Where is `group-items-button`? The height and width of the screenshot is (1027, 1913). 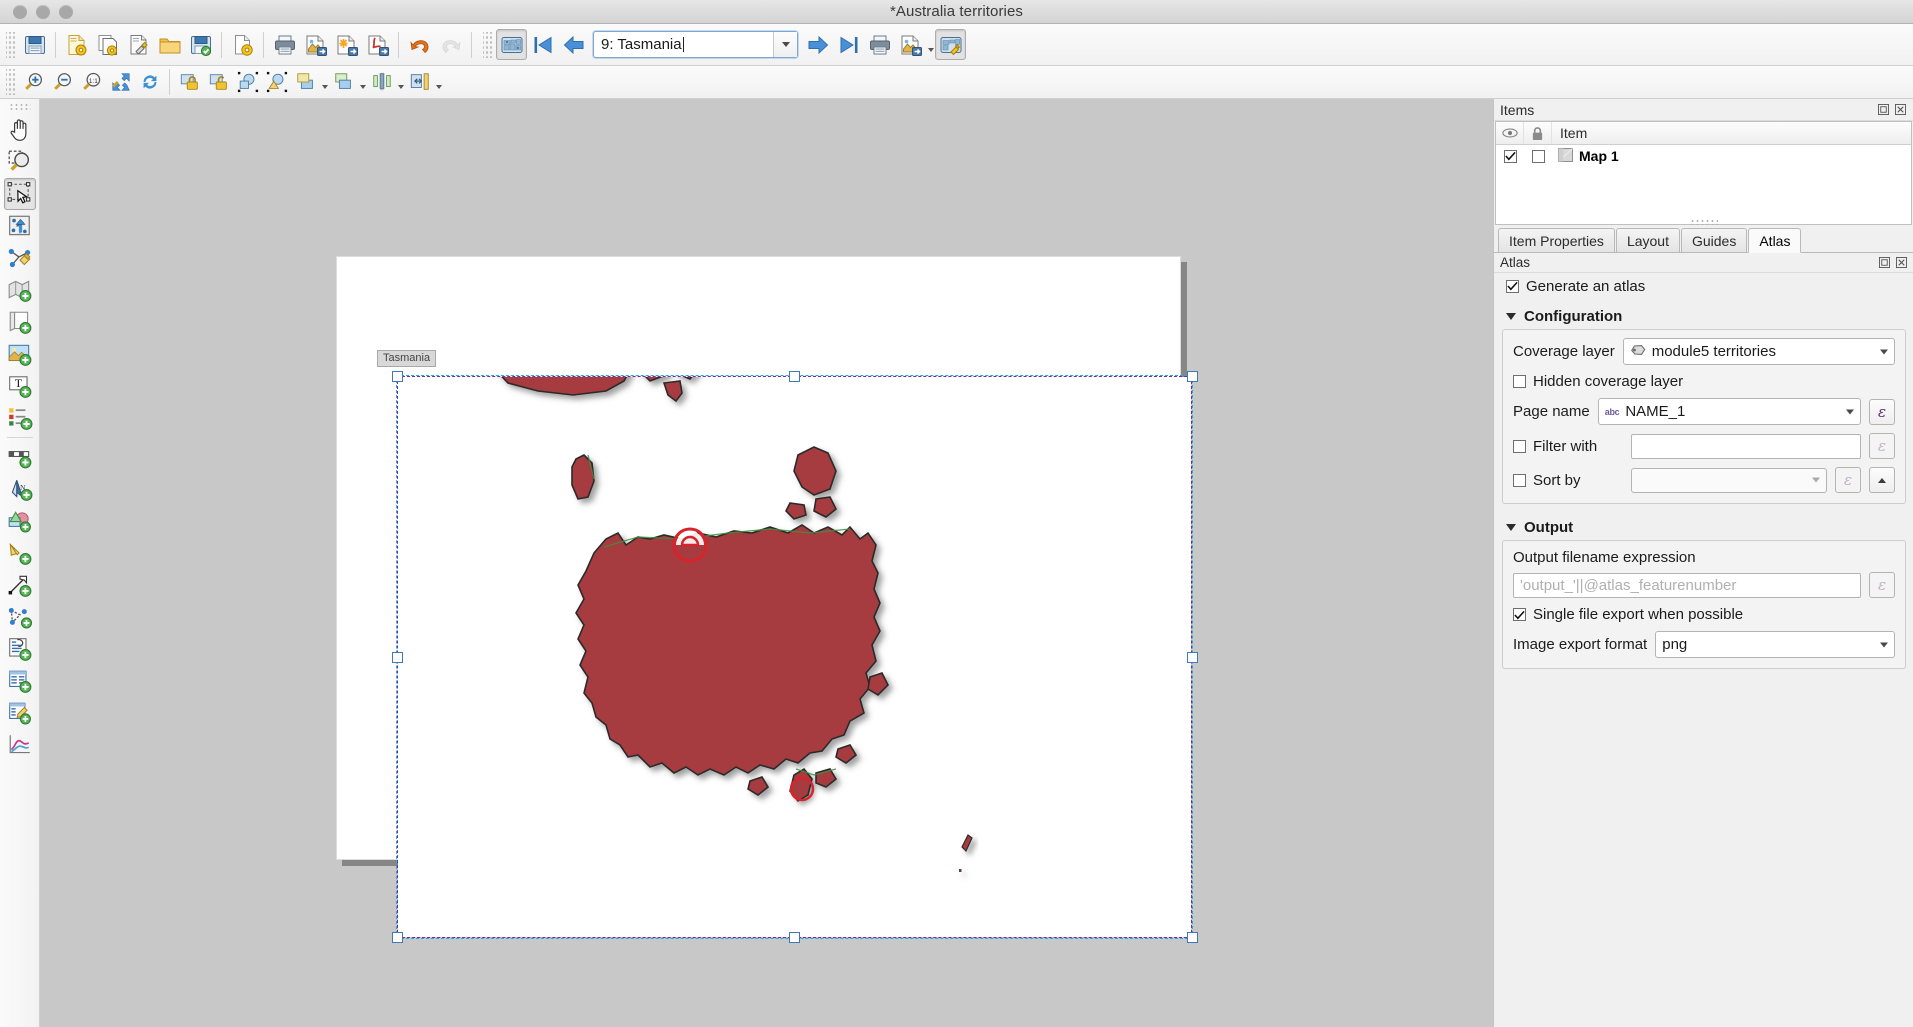
group-items-button is located at coordinates (247, 82).